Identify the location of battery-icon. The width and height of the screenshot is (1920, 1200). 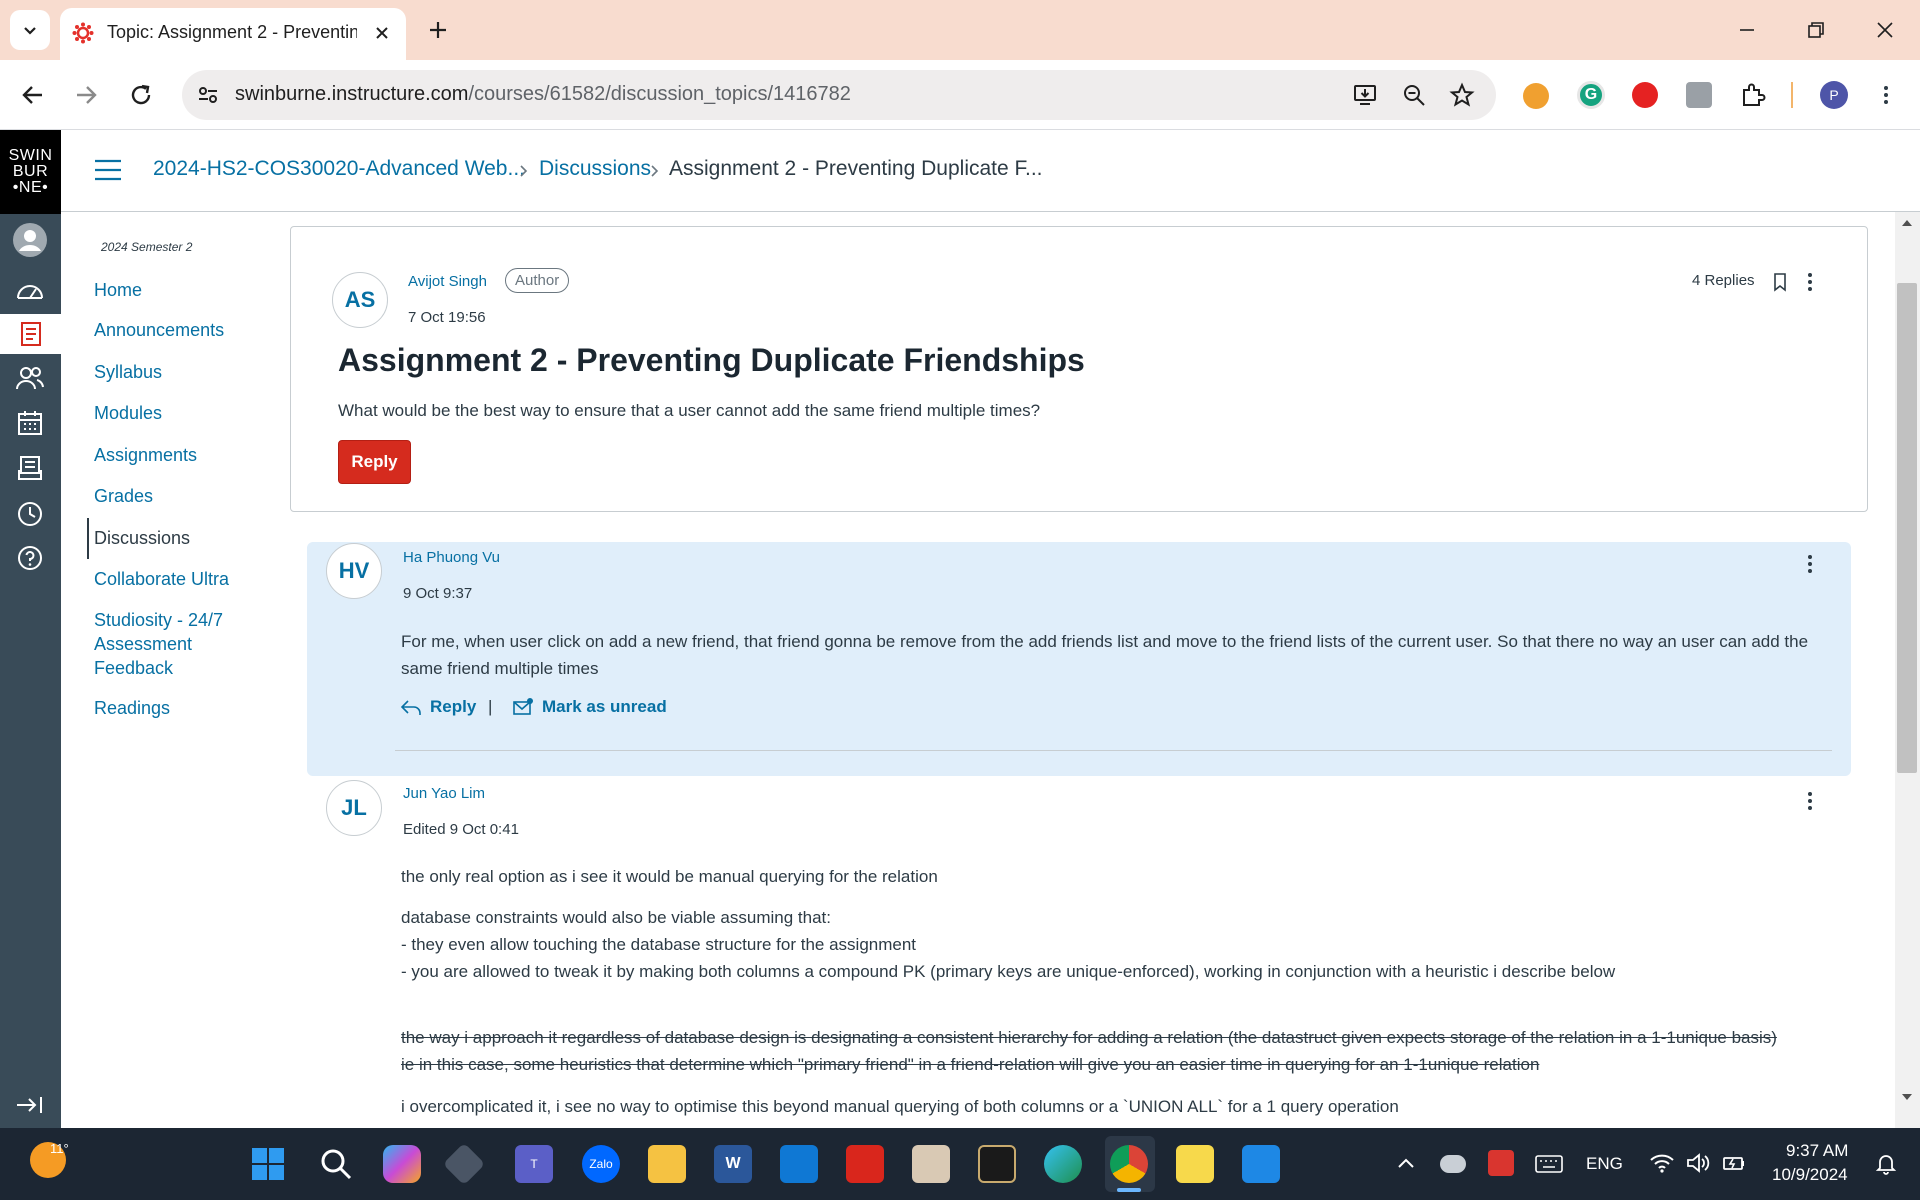
(1734, 1163).